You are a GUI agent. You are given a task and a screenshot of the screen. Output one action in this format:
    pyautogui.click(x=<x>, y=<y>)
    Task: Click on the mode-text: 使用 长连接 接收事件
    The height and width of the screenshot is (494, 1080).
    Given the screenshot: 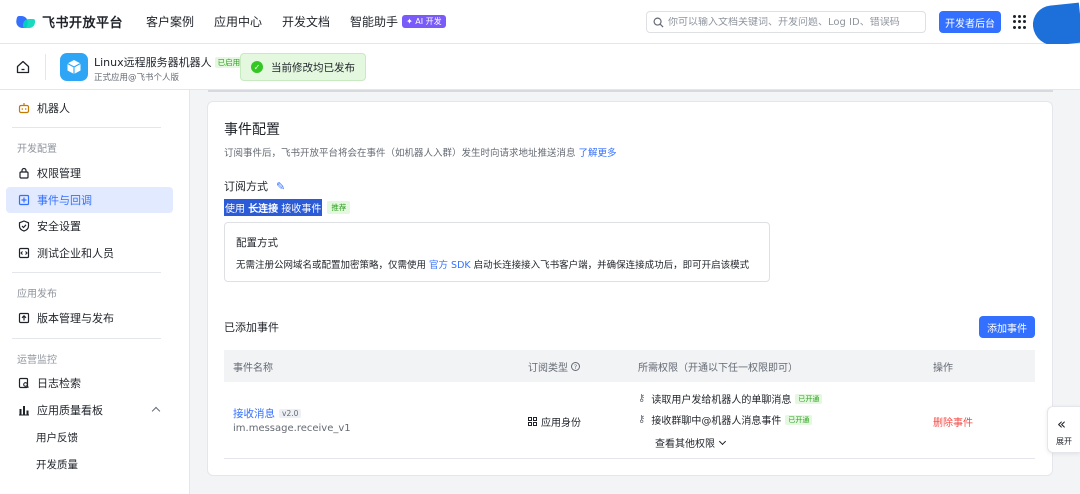 What is the action you would take?
    pyautogui.click(x=273, y=207)
    